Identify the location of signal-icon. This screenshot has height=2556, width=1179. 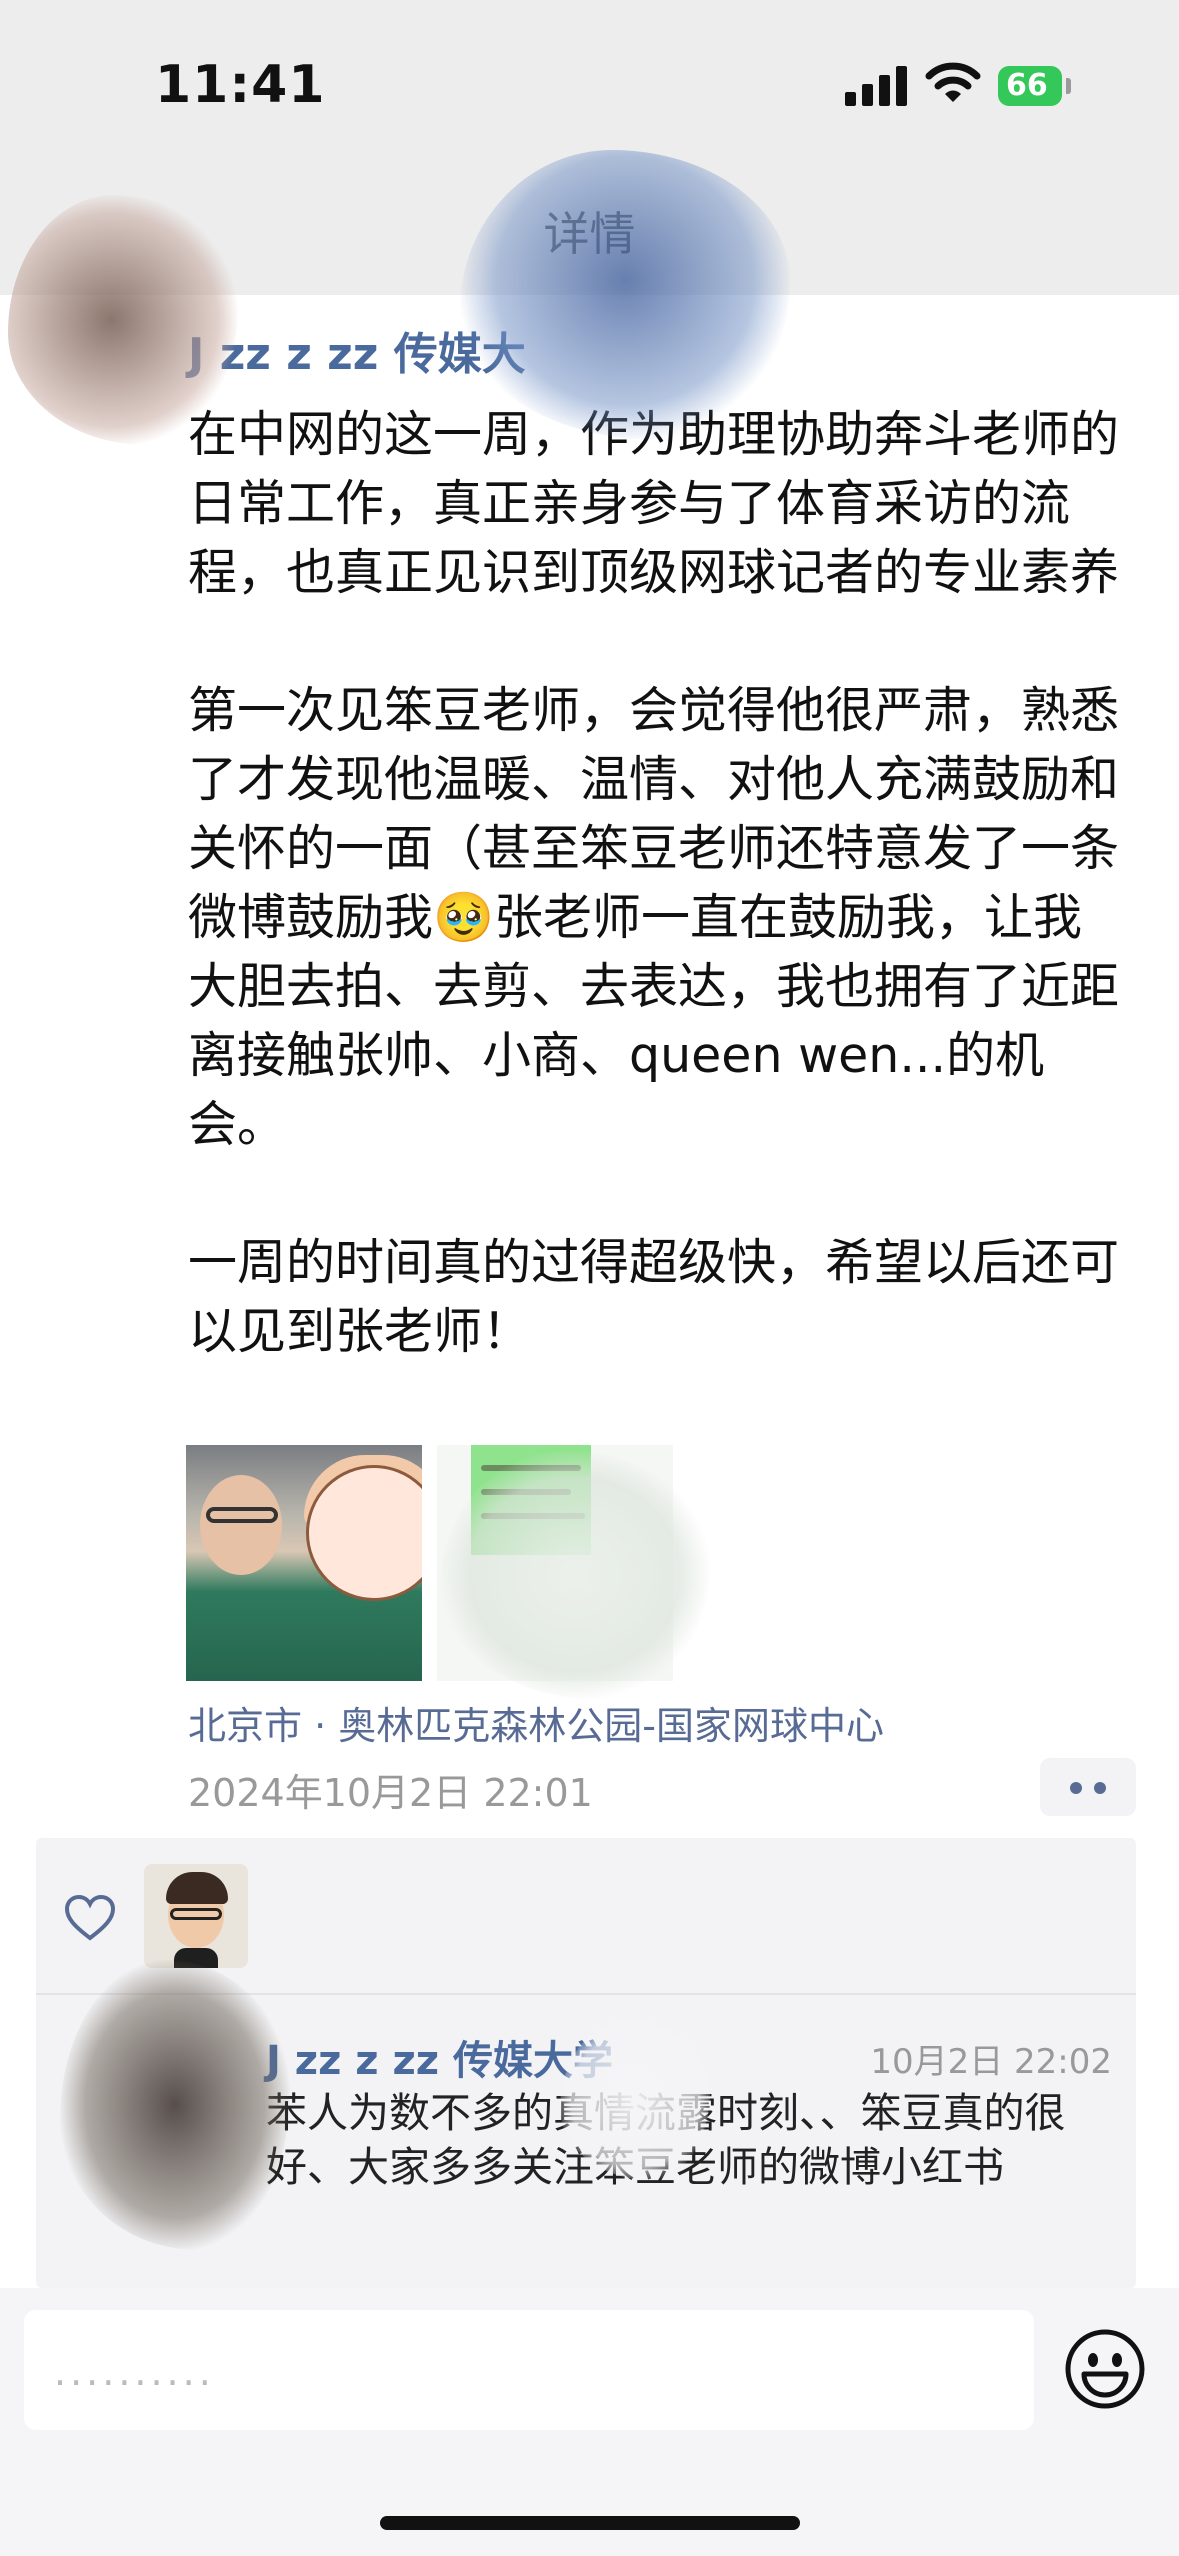
(877, 86).